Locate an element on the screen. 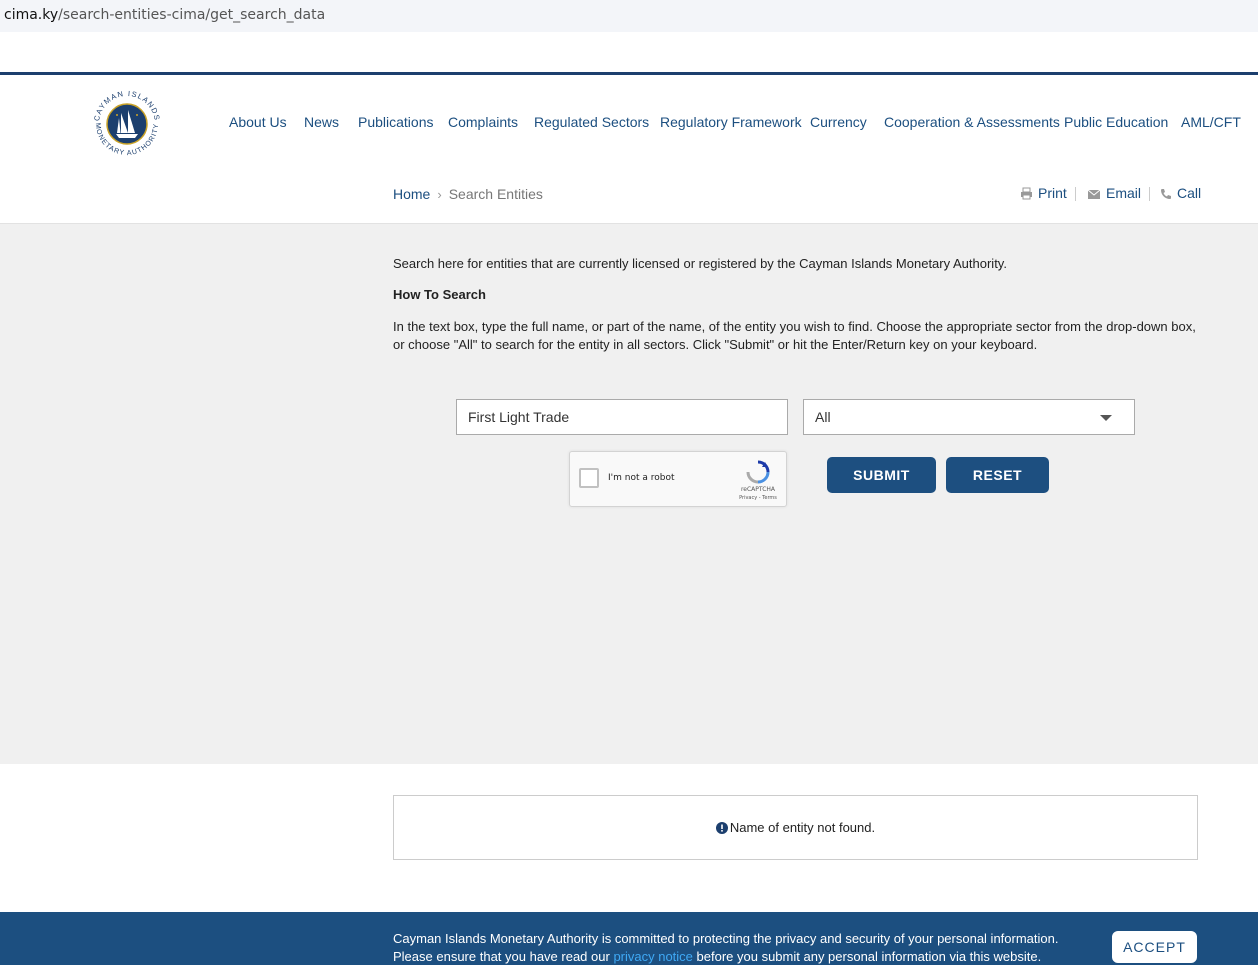  envelope-icon is located at coordinates (1094, 194).